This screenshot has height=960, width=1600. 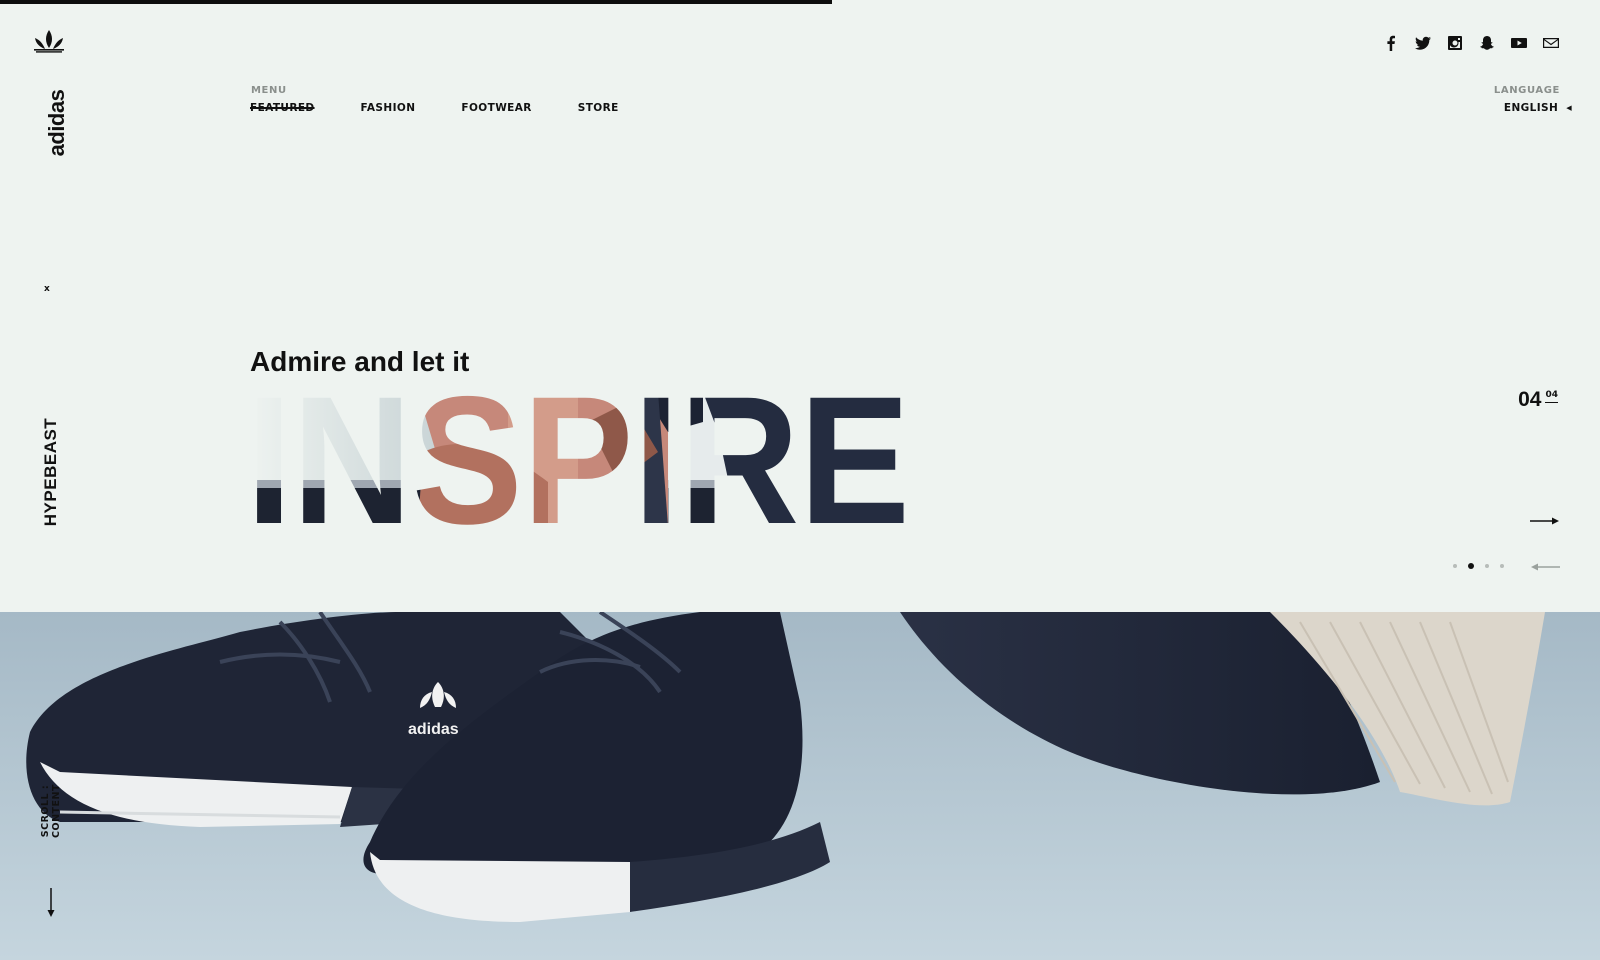 I want to click on slide-counter: 04 04, so click(x=1538, y=400).